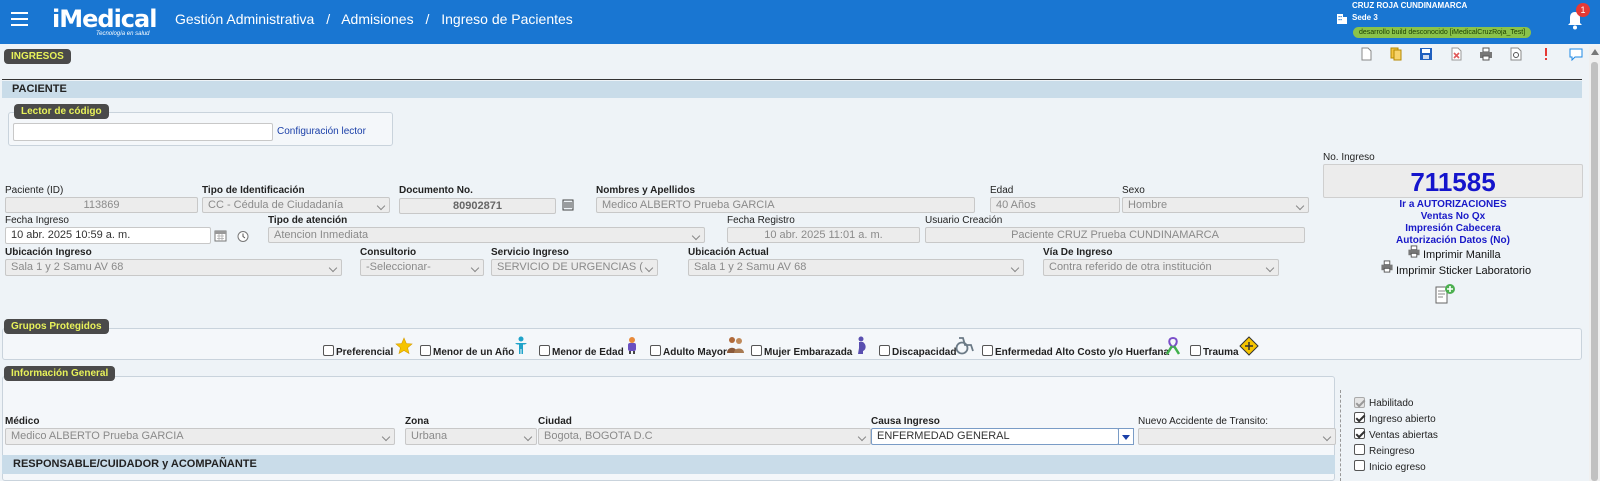 This screenshot has width=1600, height=481. Describe the element at coordinates (1486, 54) in the screenshot. I see `print-icon` at that location.